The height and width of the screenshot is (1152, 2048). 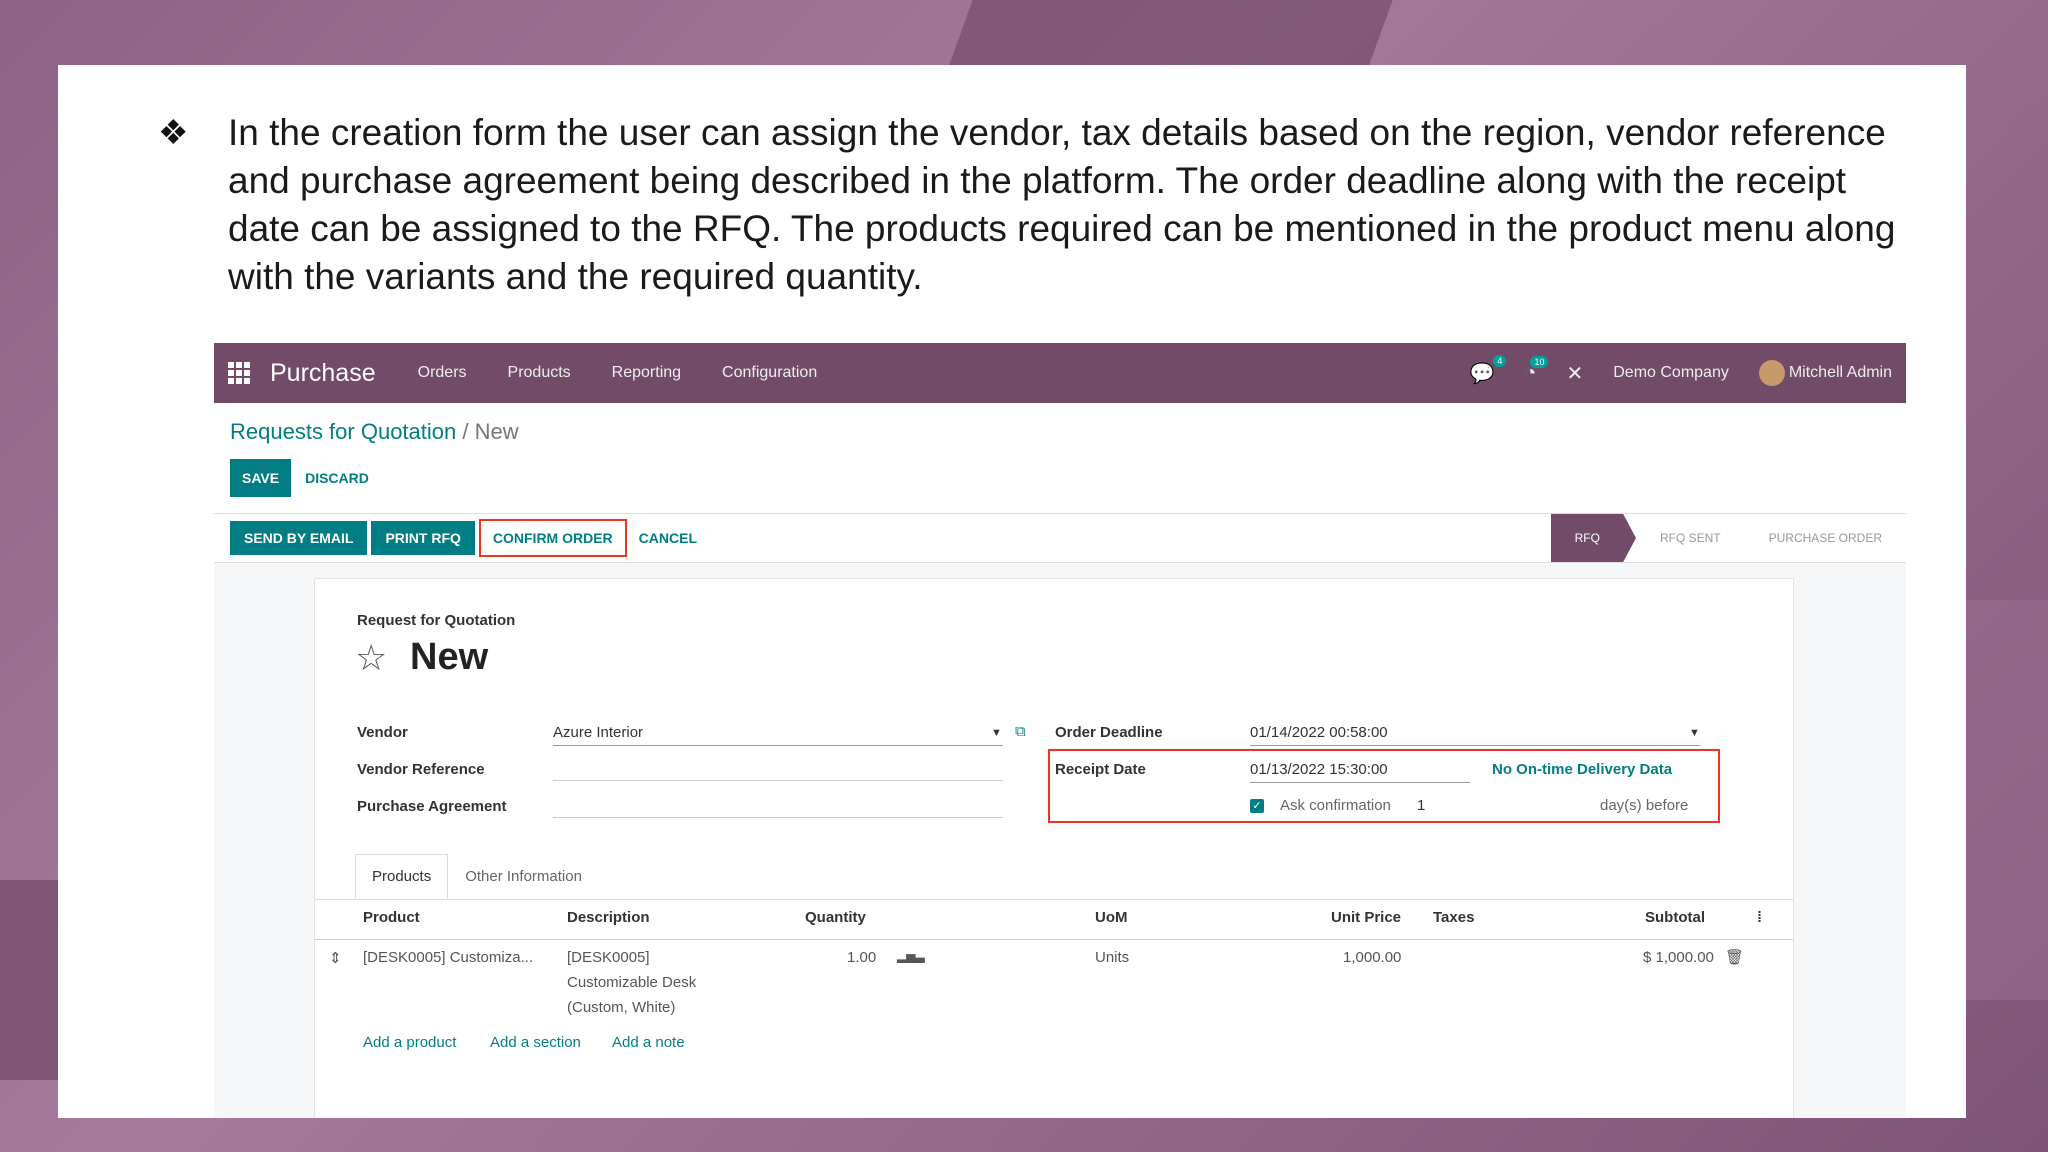 What do you see at coordinates (239, 373) in the screenshot?
I see `apps-grid-icon` at bounding box center [239, 373].